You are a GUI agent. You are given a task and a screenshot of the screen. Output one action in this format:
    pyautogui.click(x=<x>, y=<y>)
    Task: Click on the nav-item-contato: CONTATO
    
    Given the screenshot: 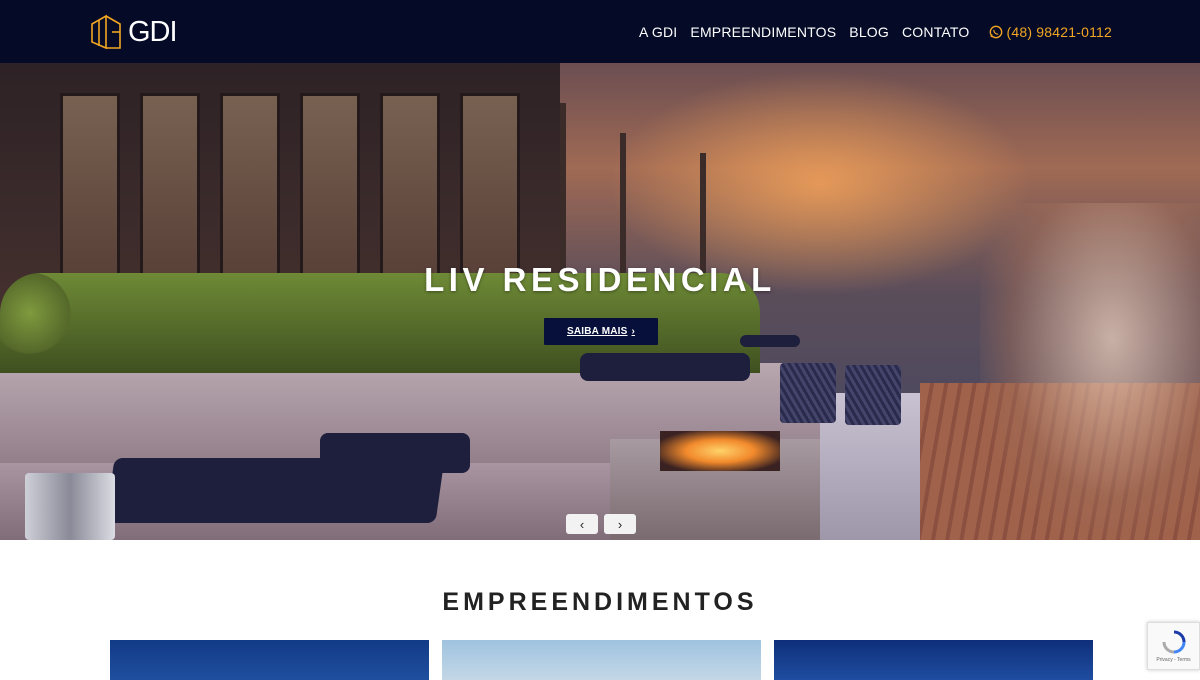 What is the action you would take?
    pyautogui.click(x=936, y=32)
    